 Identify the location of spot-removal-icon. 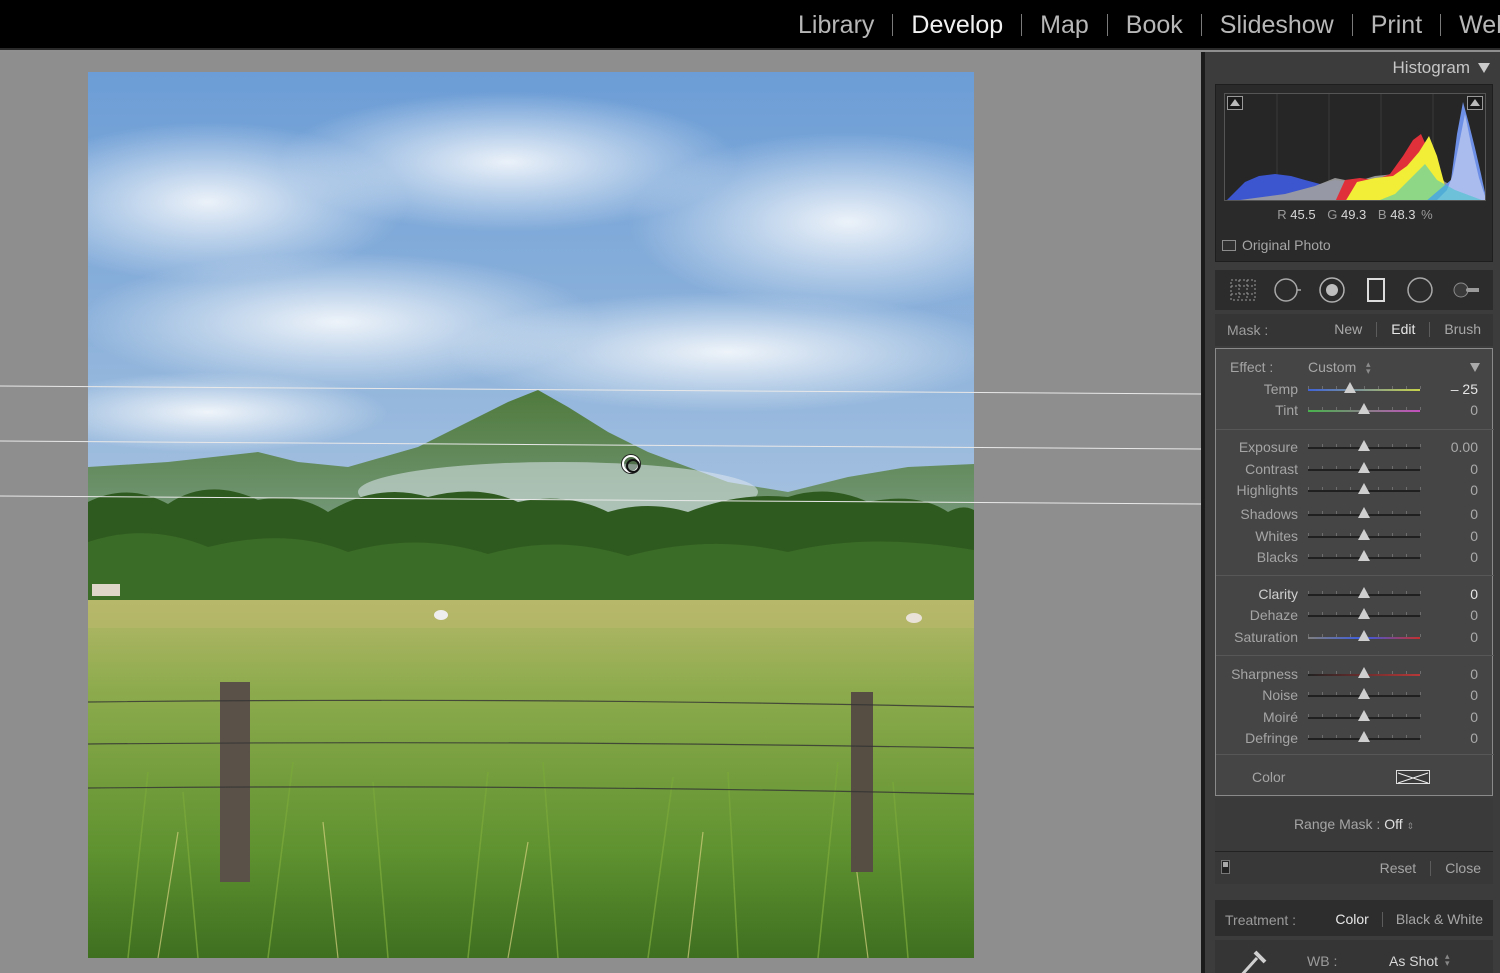
(1287, 290).